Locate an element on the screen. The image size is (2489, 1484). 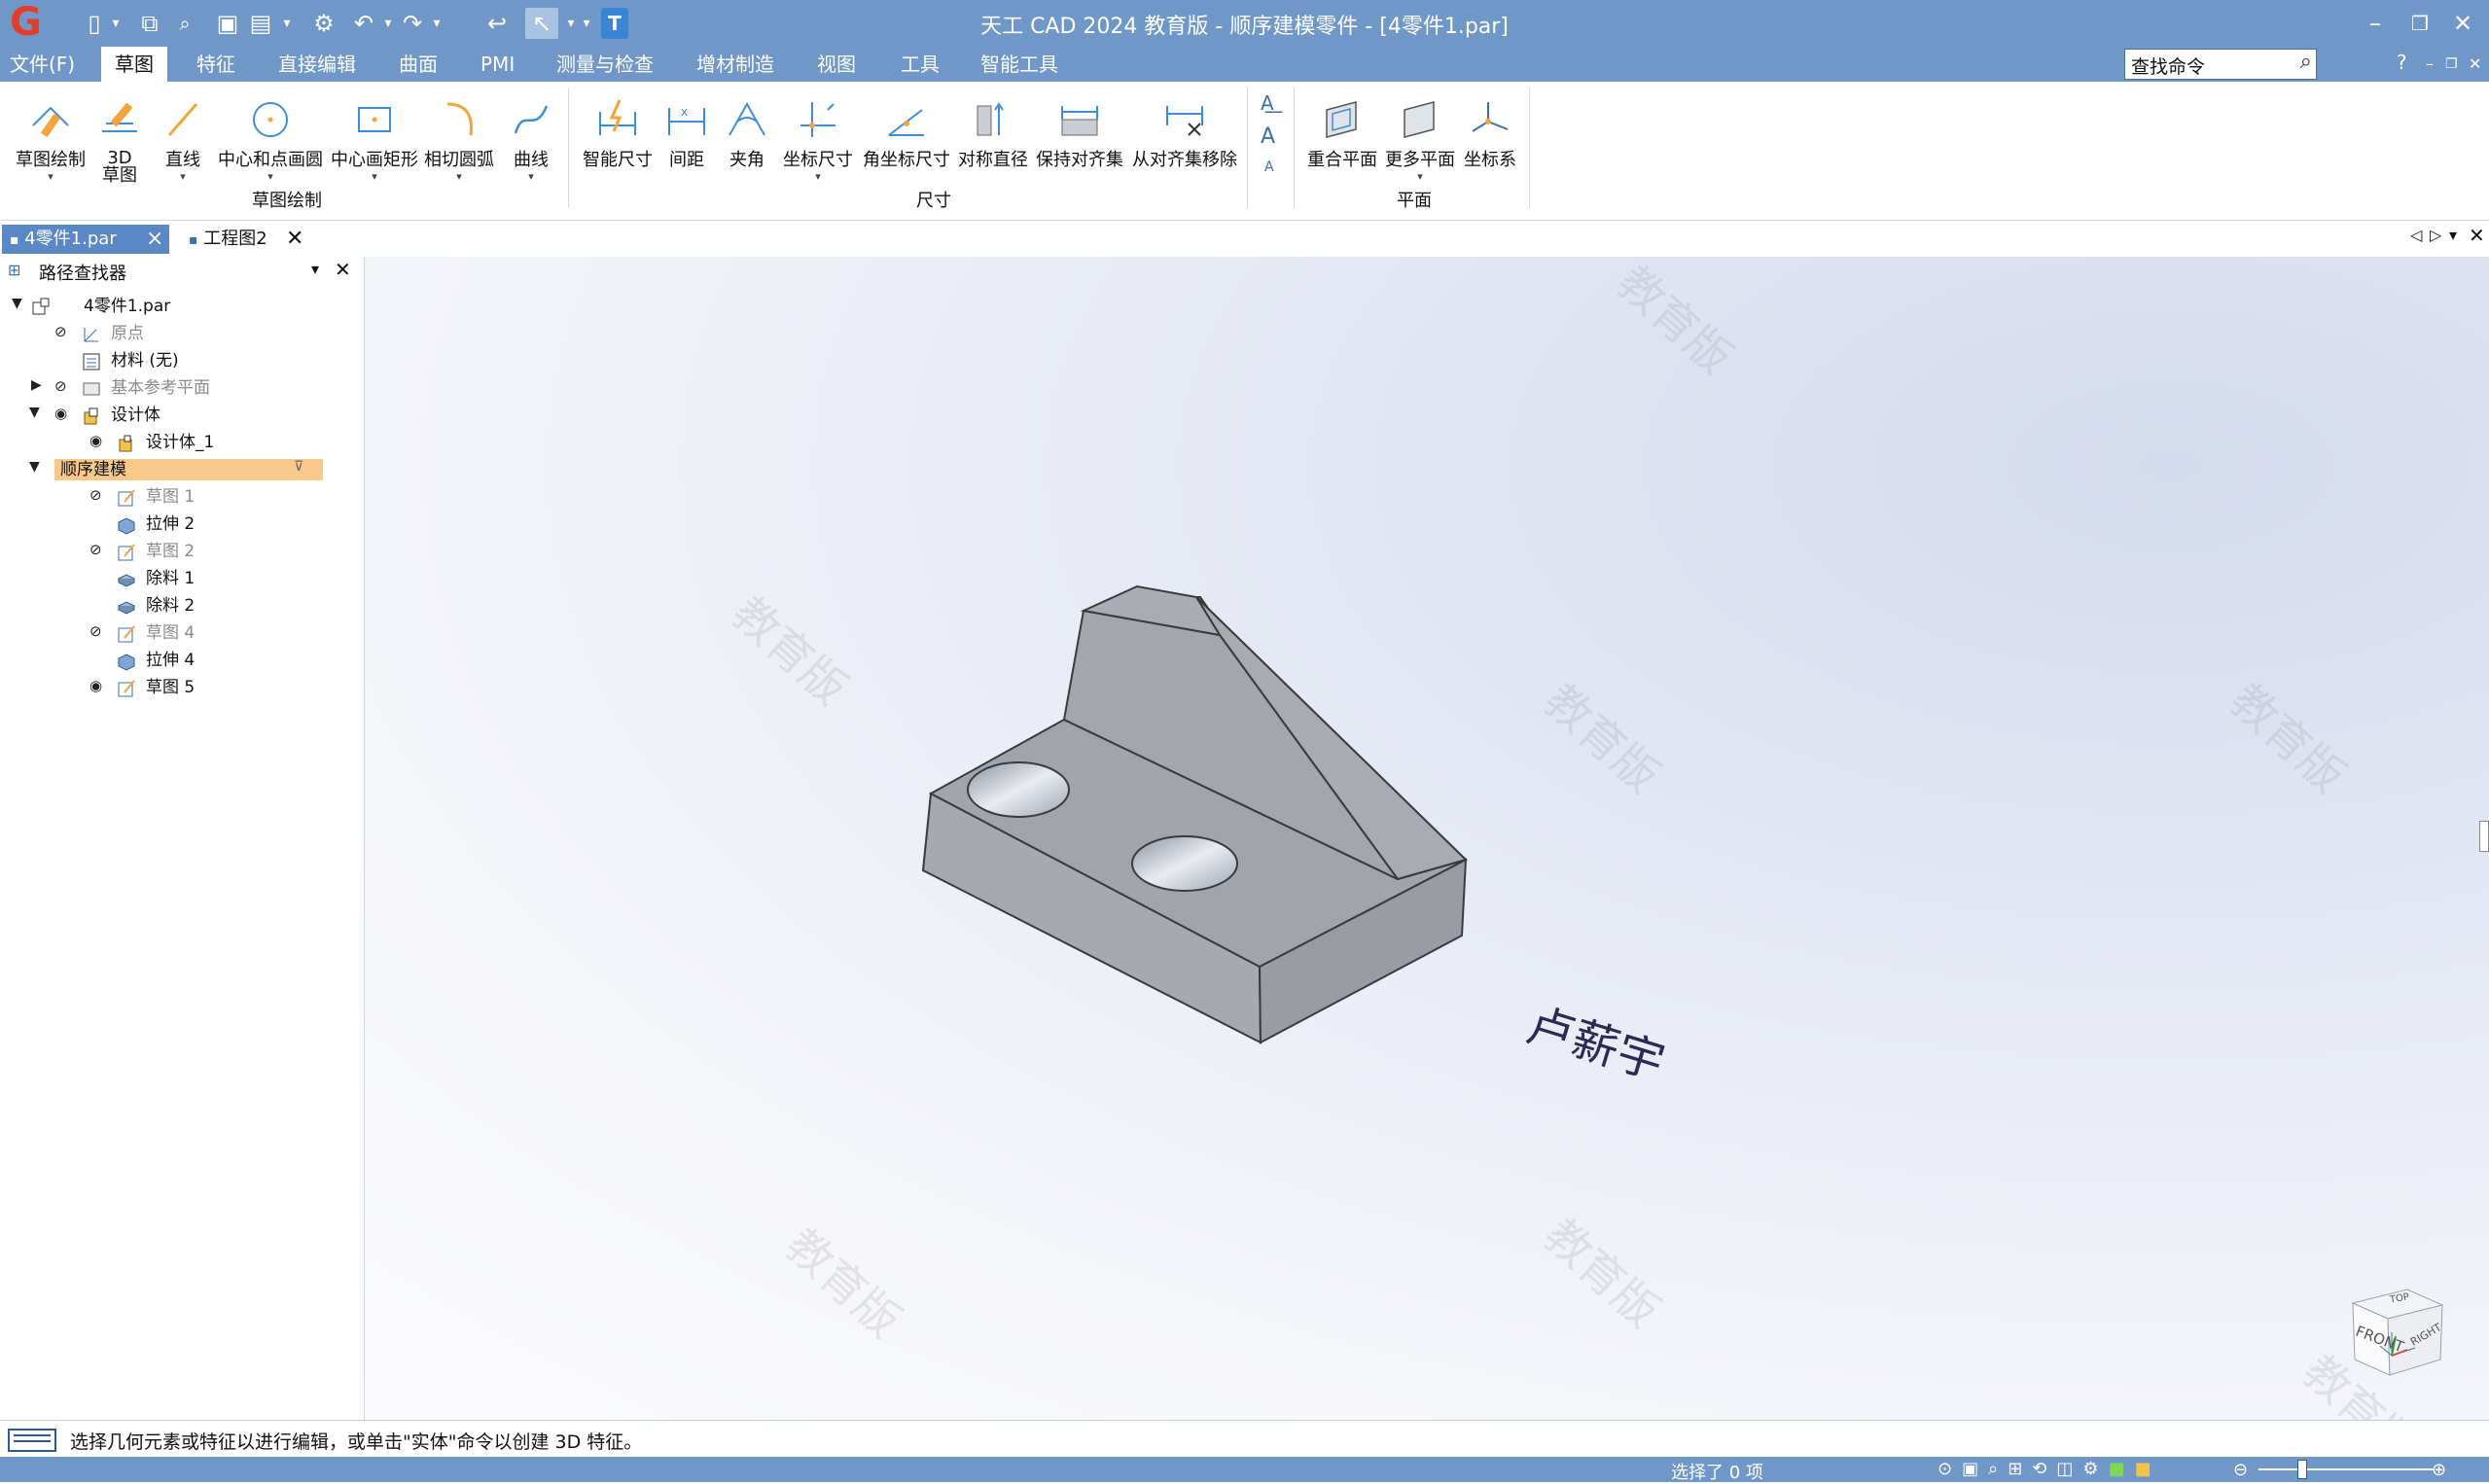
prompt-window-icon is located at coordinates (32, 1441).